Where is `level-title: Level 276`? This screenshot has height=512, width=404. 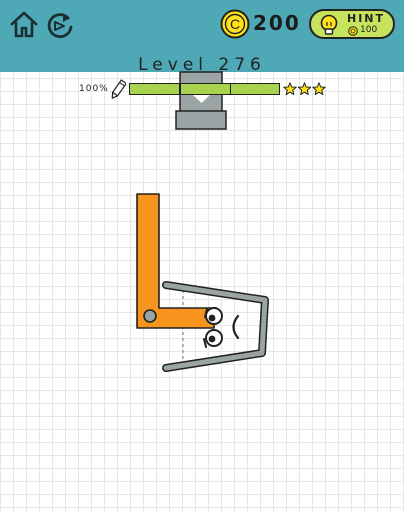
level-title: Level 276 is located at coordinates (202, 65).